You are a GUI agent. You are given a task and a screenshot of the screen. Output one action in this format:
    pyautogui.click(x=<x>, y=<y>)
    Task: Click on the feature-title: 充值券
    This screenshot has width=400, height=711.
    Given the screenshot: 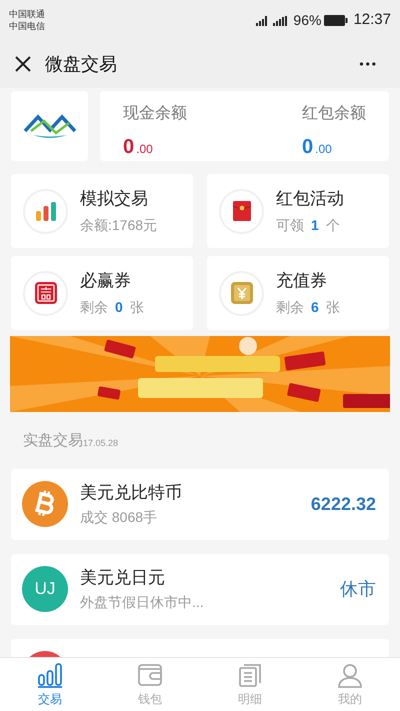 What is the action you would take?
    pyautogui.click(x=302, y=281)
    